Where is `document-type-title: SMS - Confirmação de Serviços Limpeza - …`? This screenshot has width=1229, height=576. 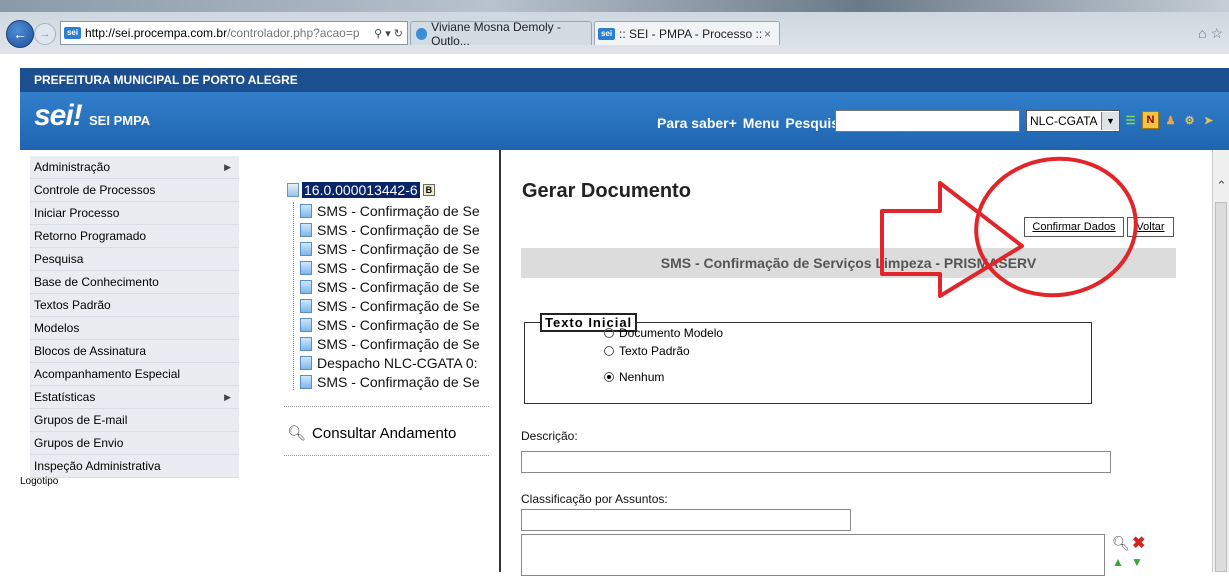
document-type-title: SMS - Confirmação de Serviços Limpeza - … is located at coordinates (848, 263).